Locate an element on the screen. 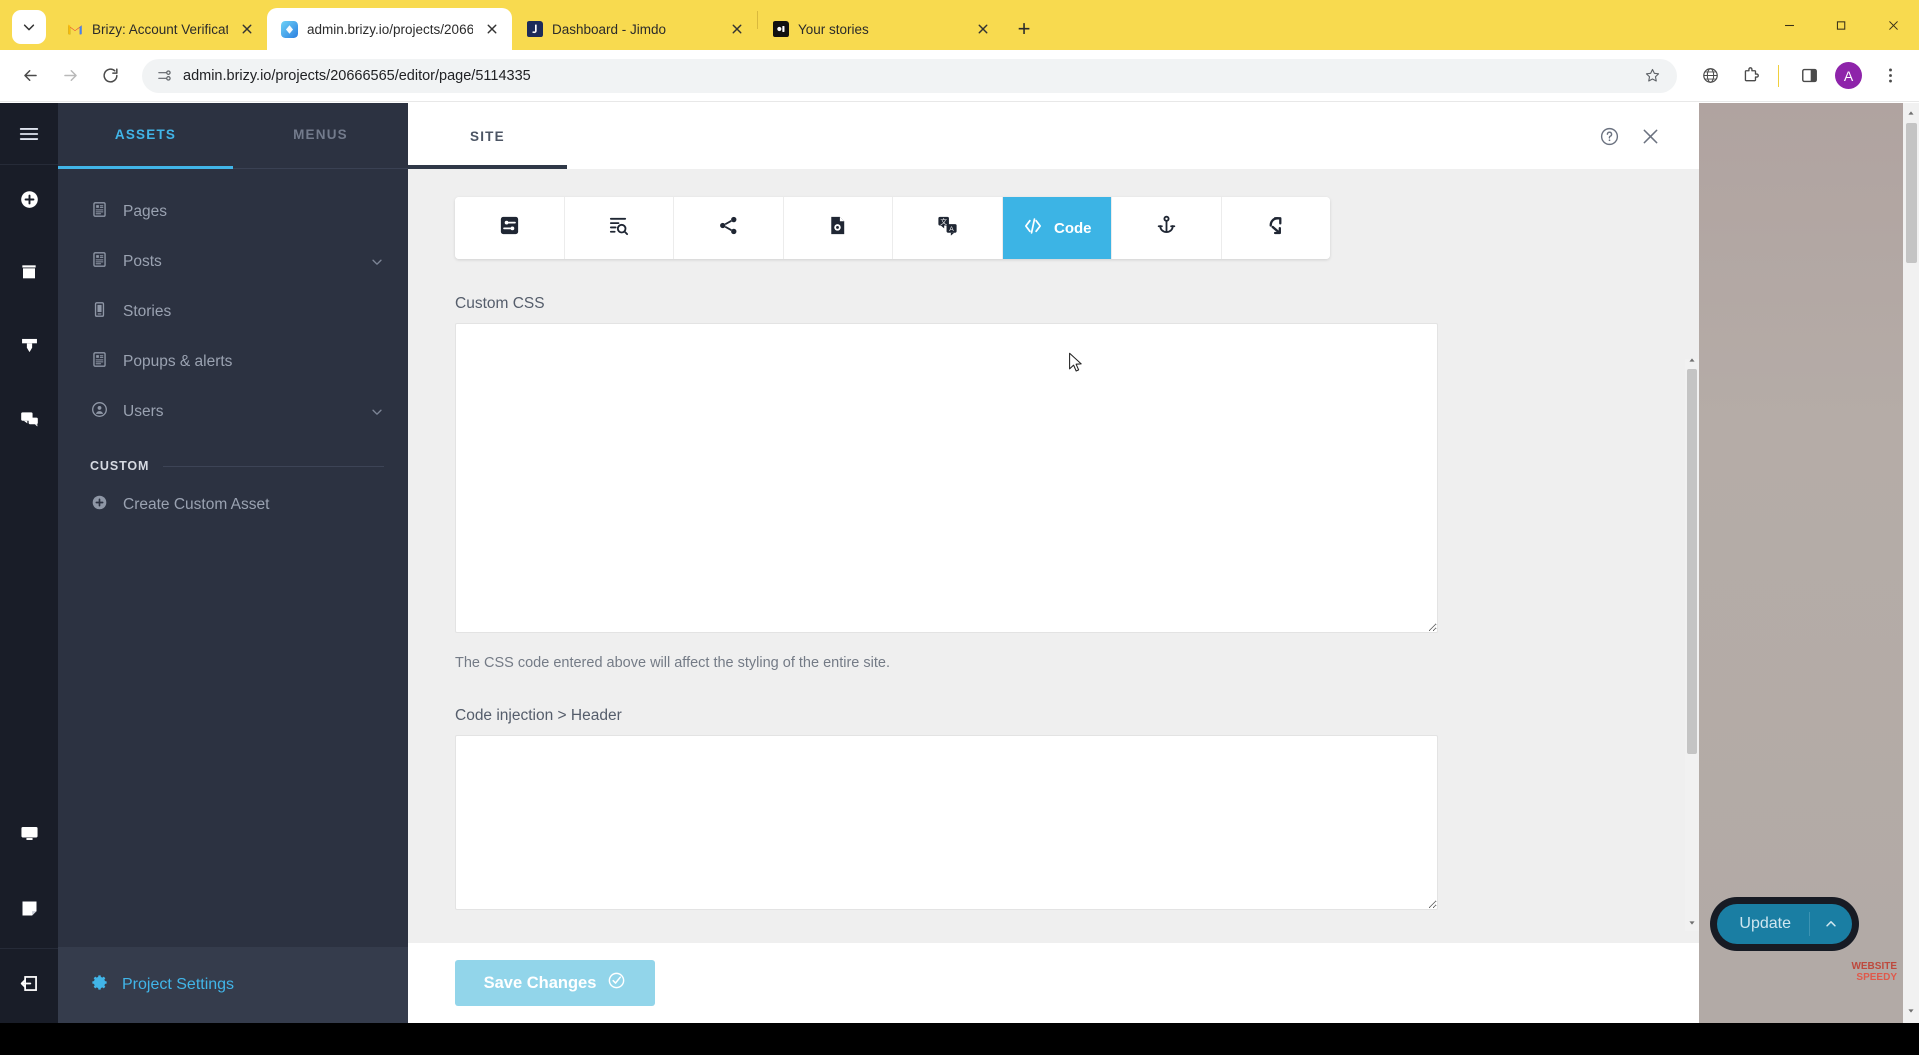 The height and width of the screenshot is (1055, 1919). exit-icon is located at coordinates (29, 986).